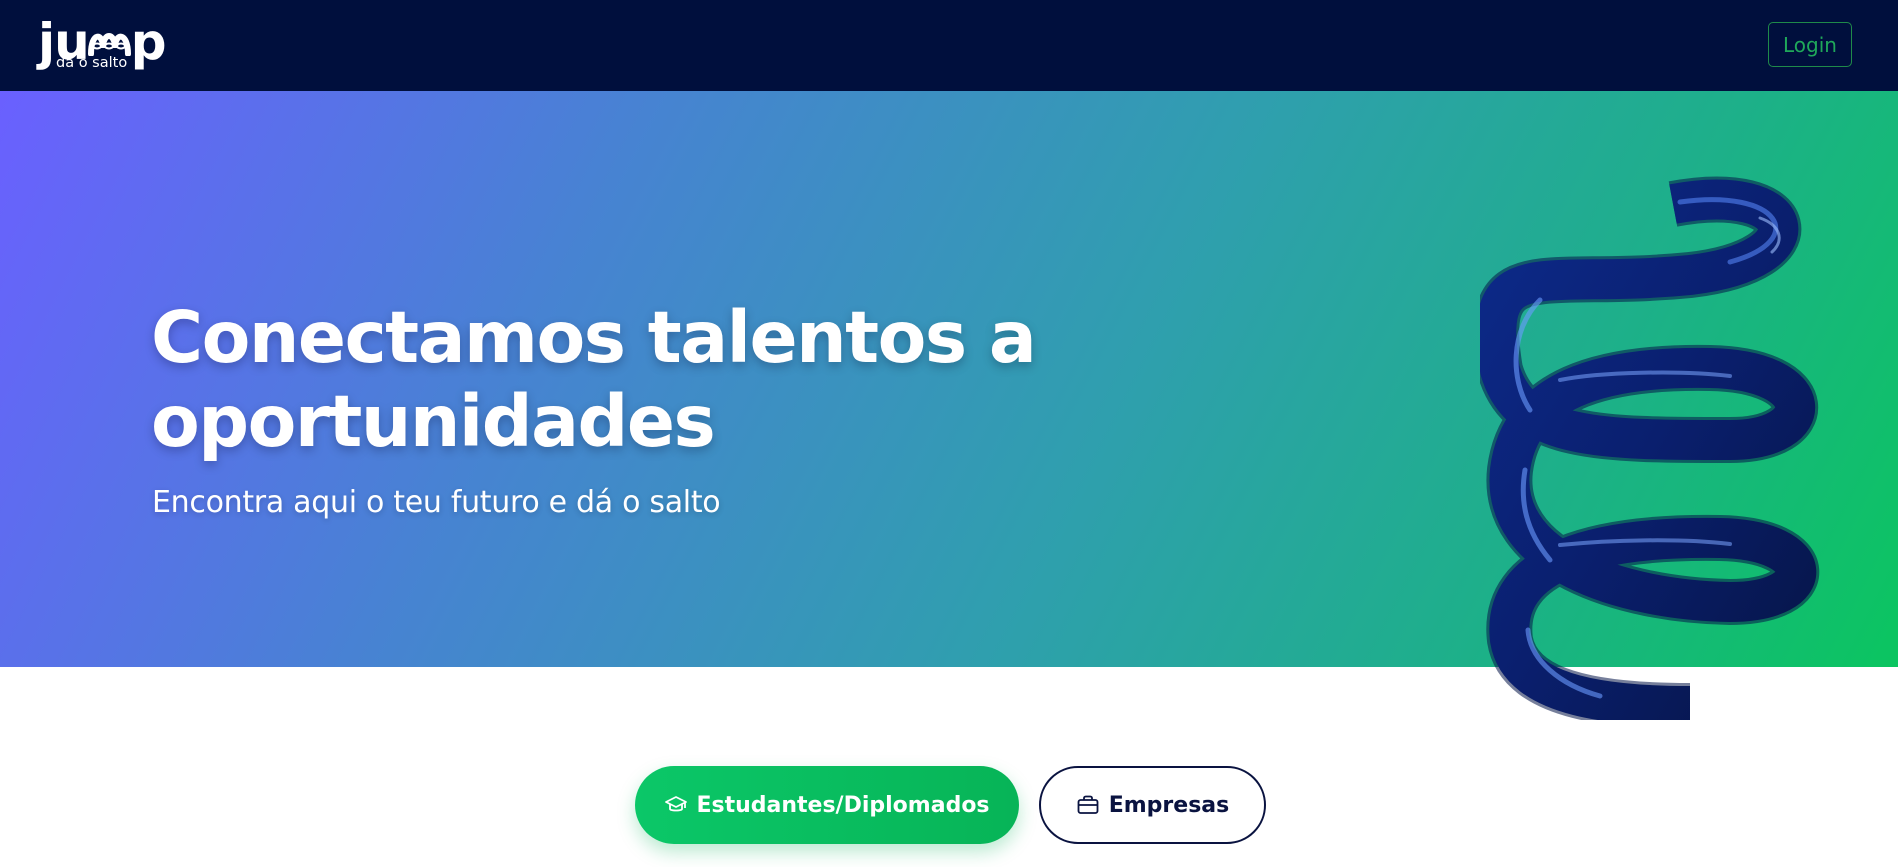  Describe the element at coordinates (1650, 448) in the screenshot. I see `spring-illustration` at that location.